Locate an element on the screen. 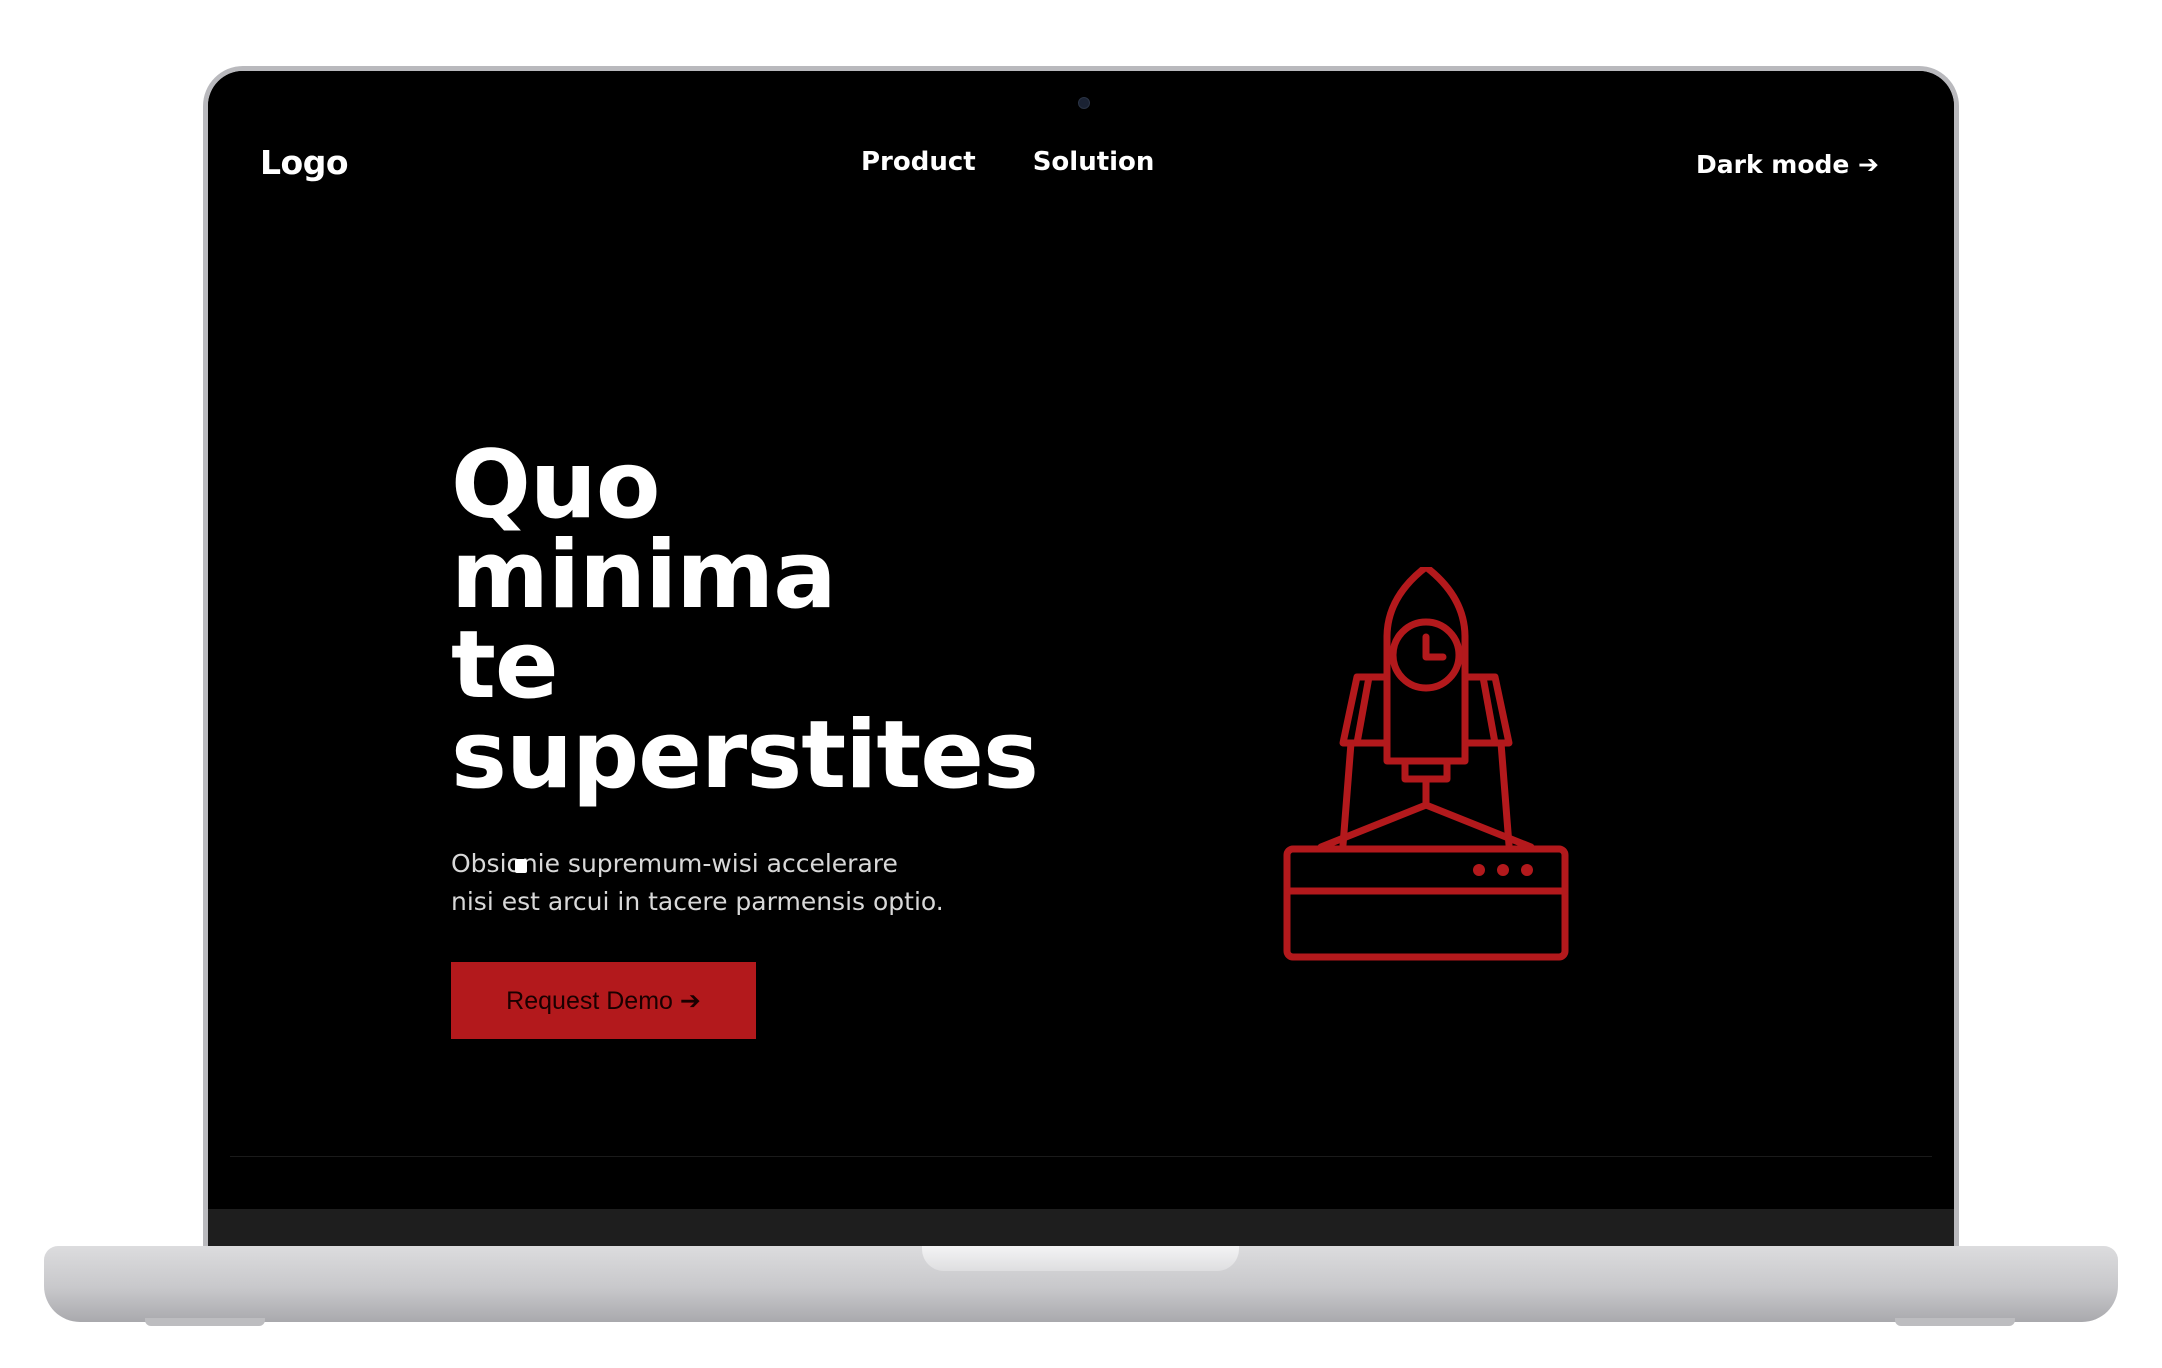  hero-title-line: Quo is located at coordinates (555, 485).